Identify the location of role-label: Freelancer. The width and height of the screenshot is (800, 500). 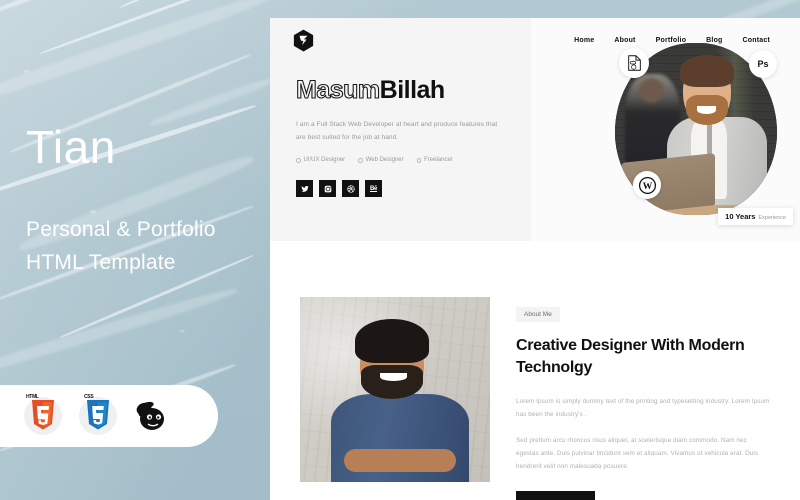
(438, 160).